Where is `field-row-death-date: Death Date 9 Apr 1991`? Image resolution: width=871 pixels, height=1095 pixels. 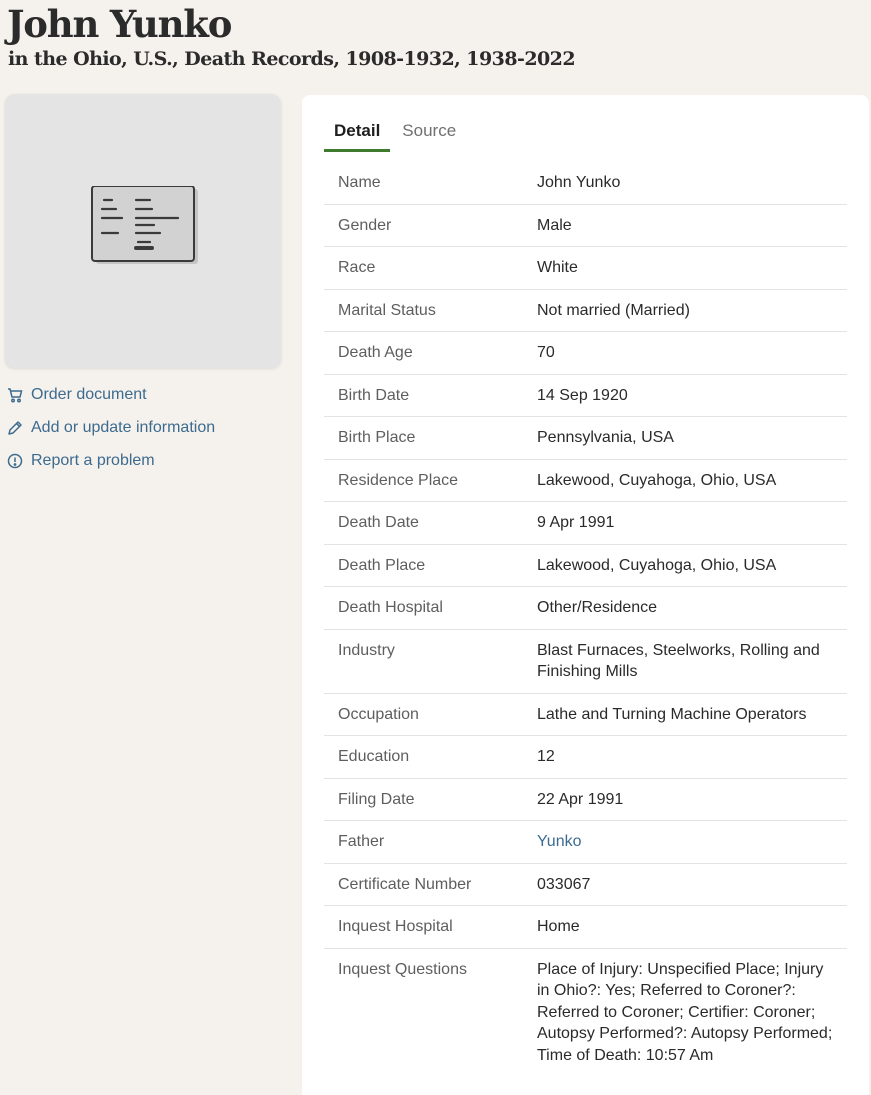 field-row-death-date: Death Date 9 Apr 1991 is located at coordinates (585, 523).